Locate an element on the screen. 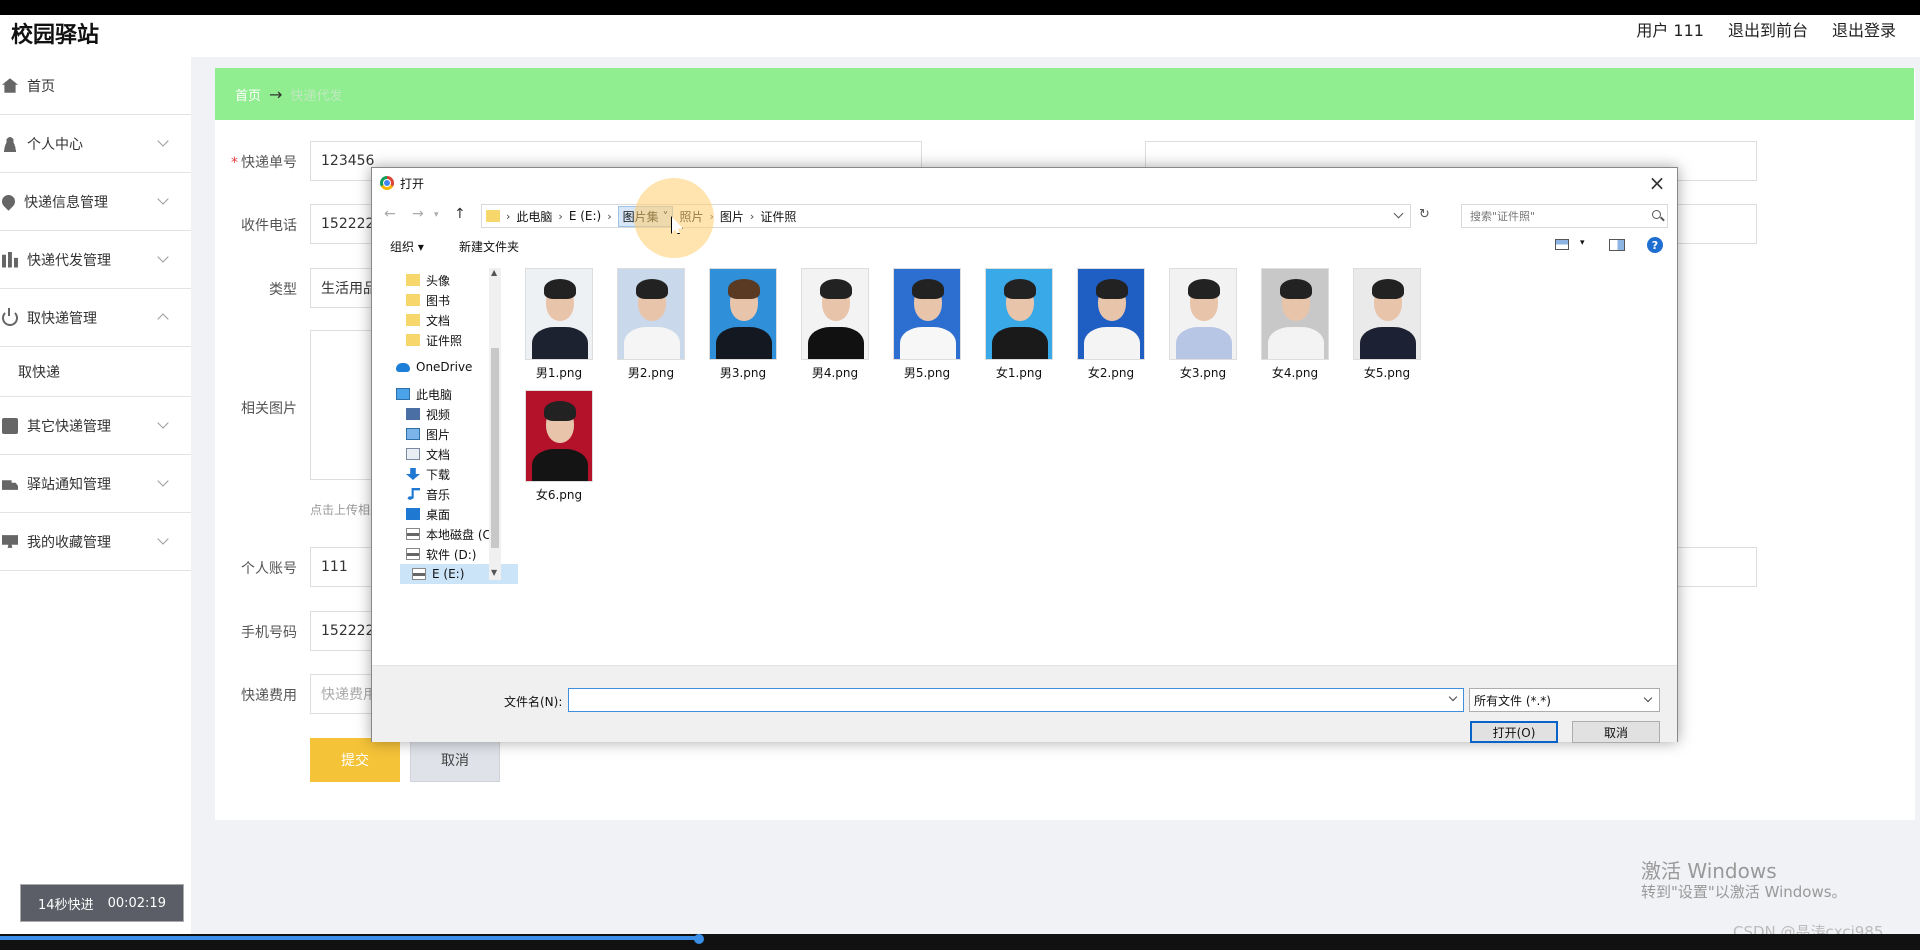 This screenshot has width=1920, height=950. new-folder-button: 新建文件夹 is located at coordinates (489, 246).